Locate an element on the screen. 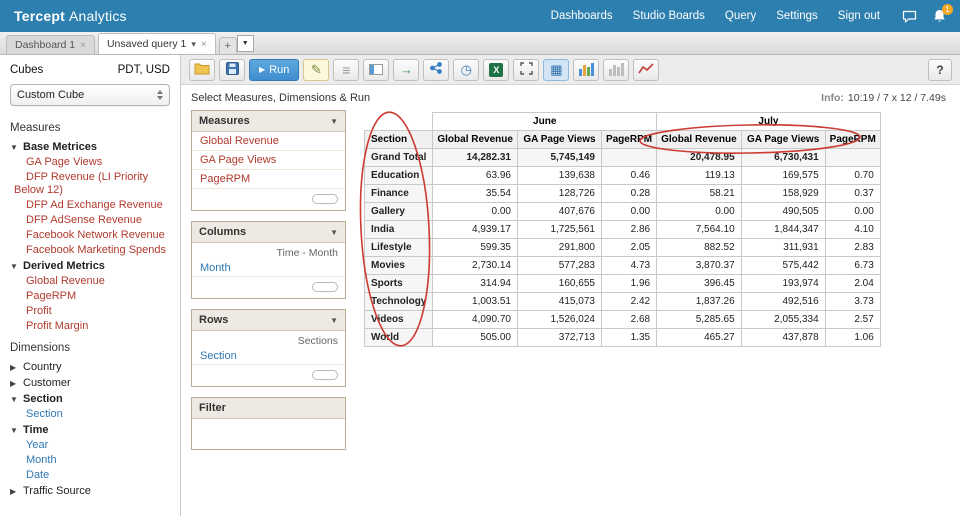 This screenshot has height=516, width=960. table-row: Finance 35.54 128,726 0.28 58.21 158,929 0.37 is located at coordinates (622, 193).